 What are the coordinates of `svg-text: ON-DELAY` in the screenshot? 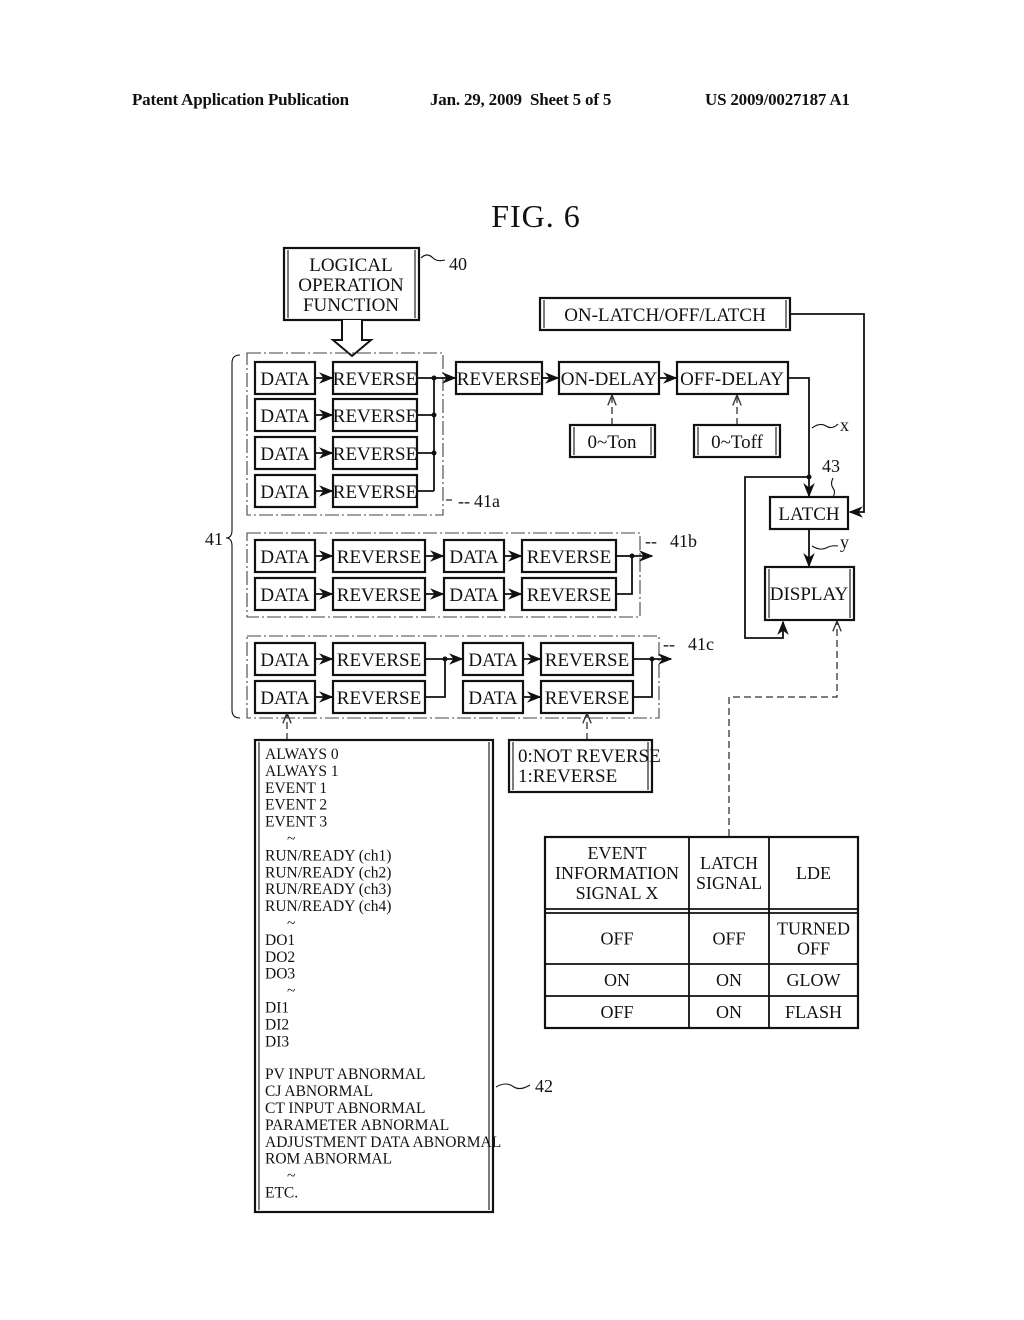 It's located at (609, 379).